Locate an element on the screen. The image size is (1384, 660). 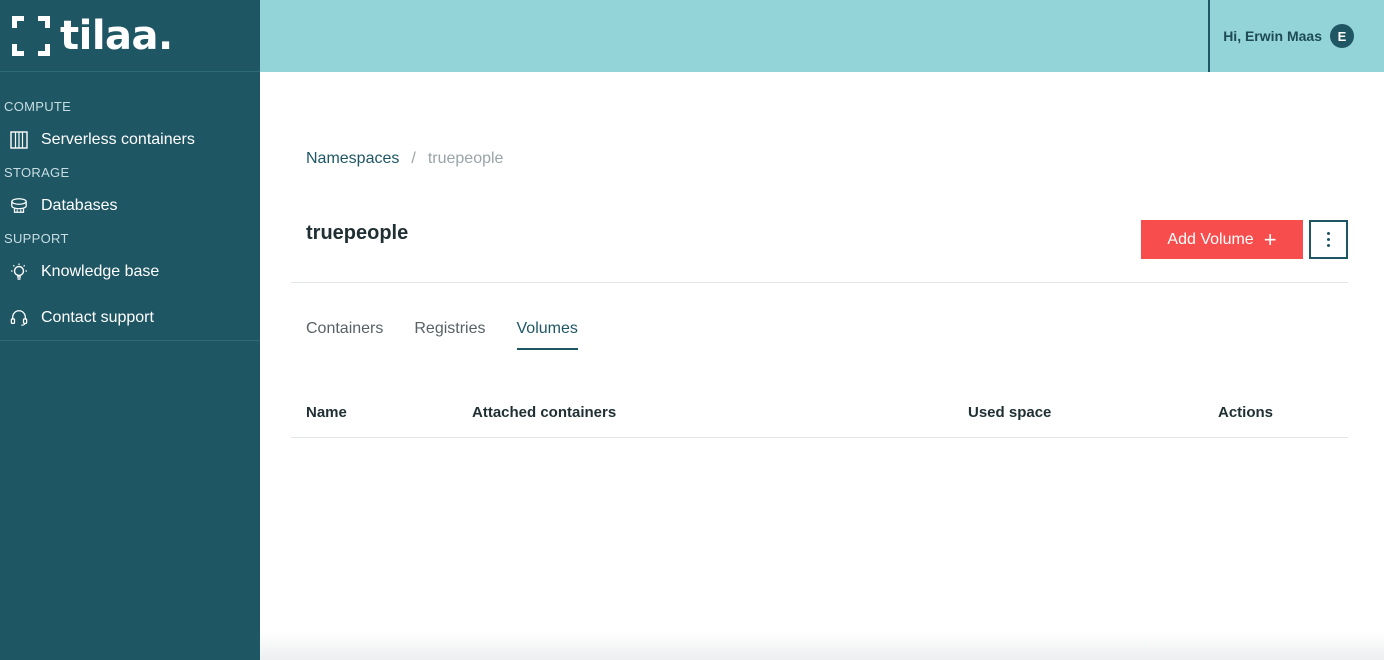
more-options-button is located at coordinates (1328, 239).